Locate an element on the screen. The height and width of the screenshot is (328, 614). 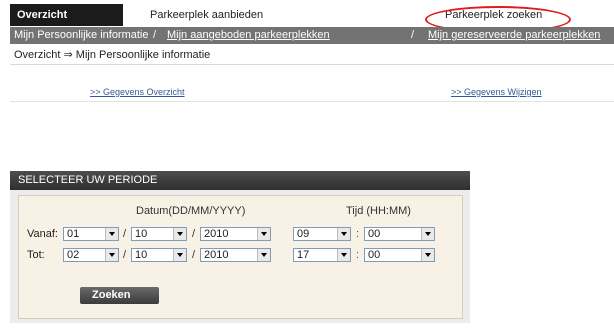
tijd-header: Tijd (HH:MM) is located at coordinates (378, 211).